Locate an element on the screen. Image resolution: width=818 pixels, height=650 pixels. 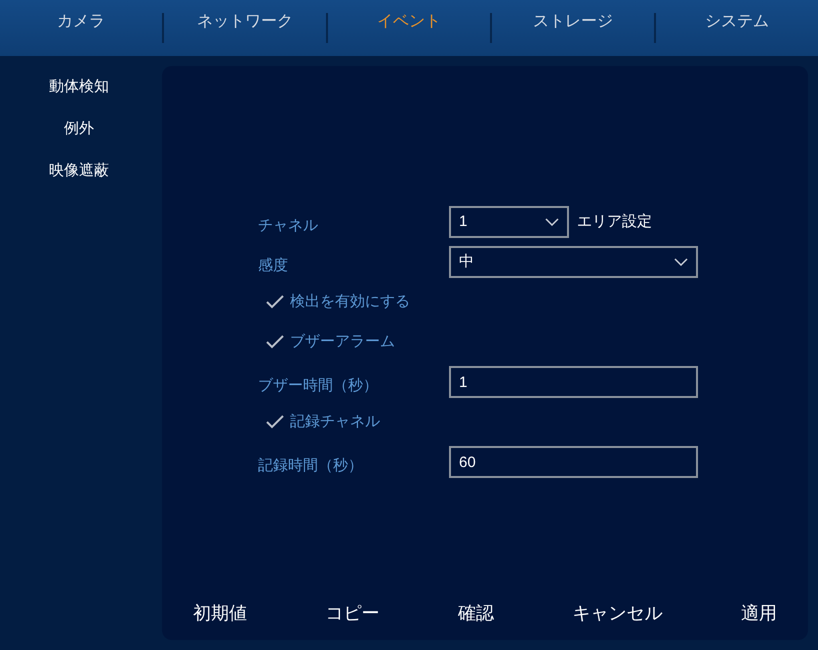
checkbox-label: 検出を有効にする is located at coordinates (350, 302).